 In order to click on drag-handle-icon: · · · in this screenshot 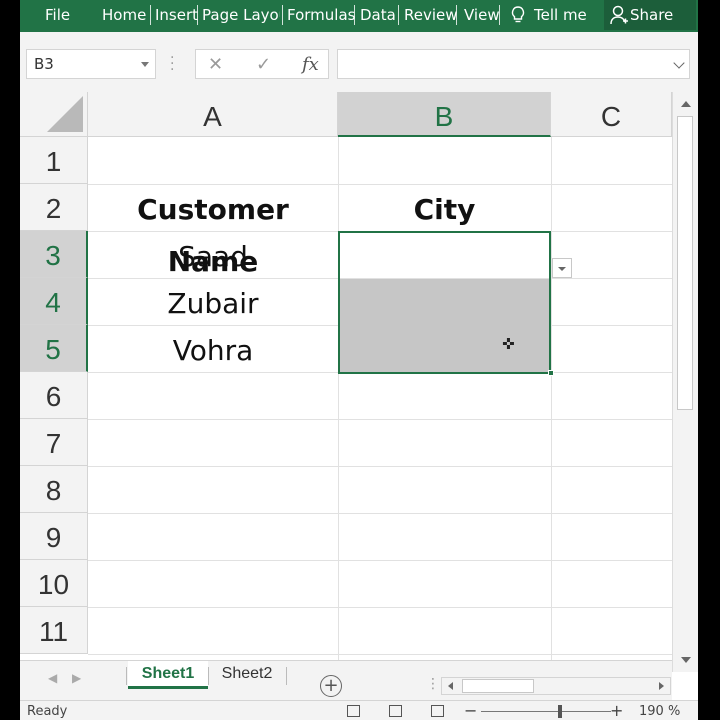, I will do `click(172, 64)`.